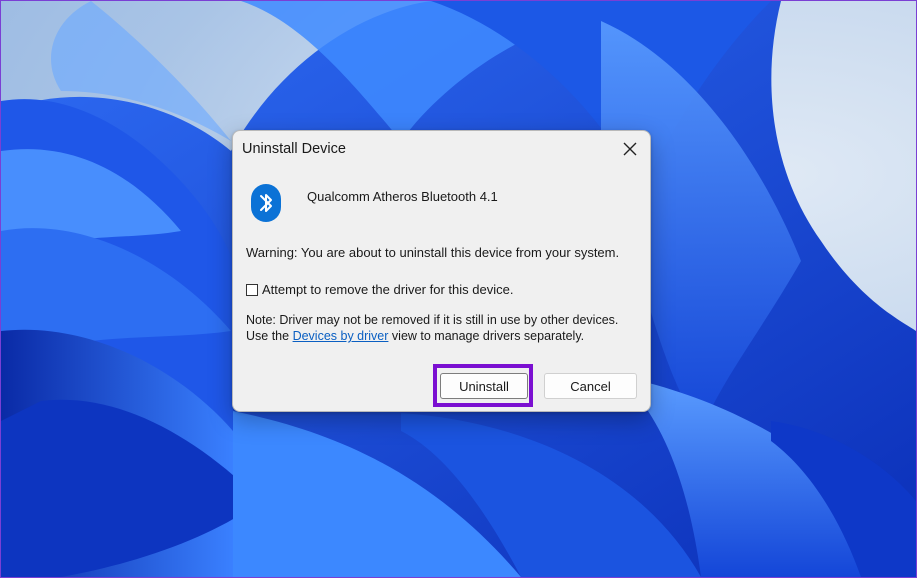  What do you see at coordinates (266, 203) in the screenshot?
I see `bluetooth-icon` at bounding box center [266, 203].